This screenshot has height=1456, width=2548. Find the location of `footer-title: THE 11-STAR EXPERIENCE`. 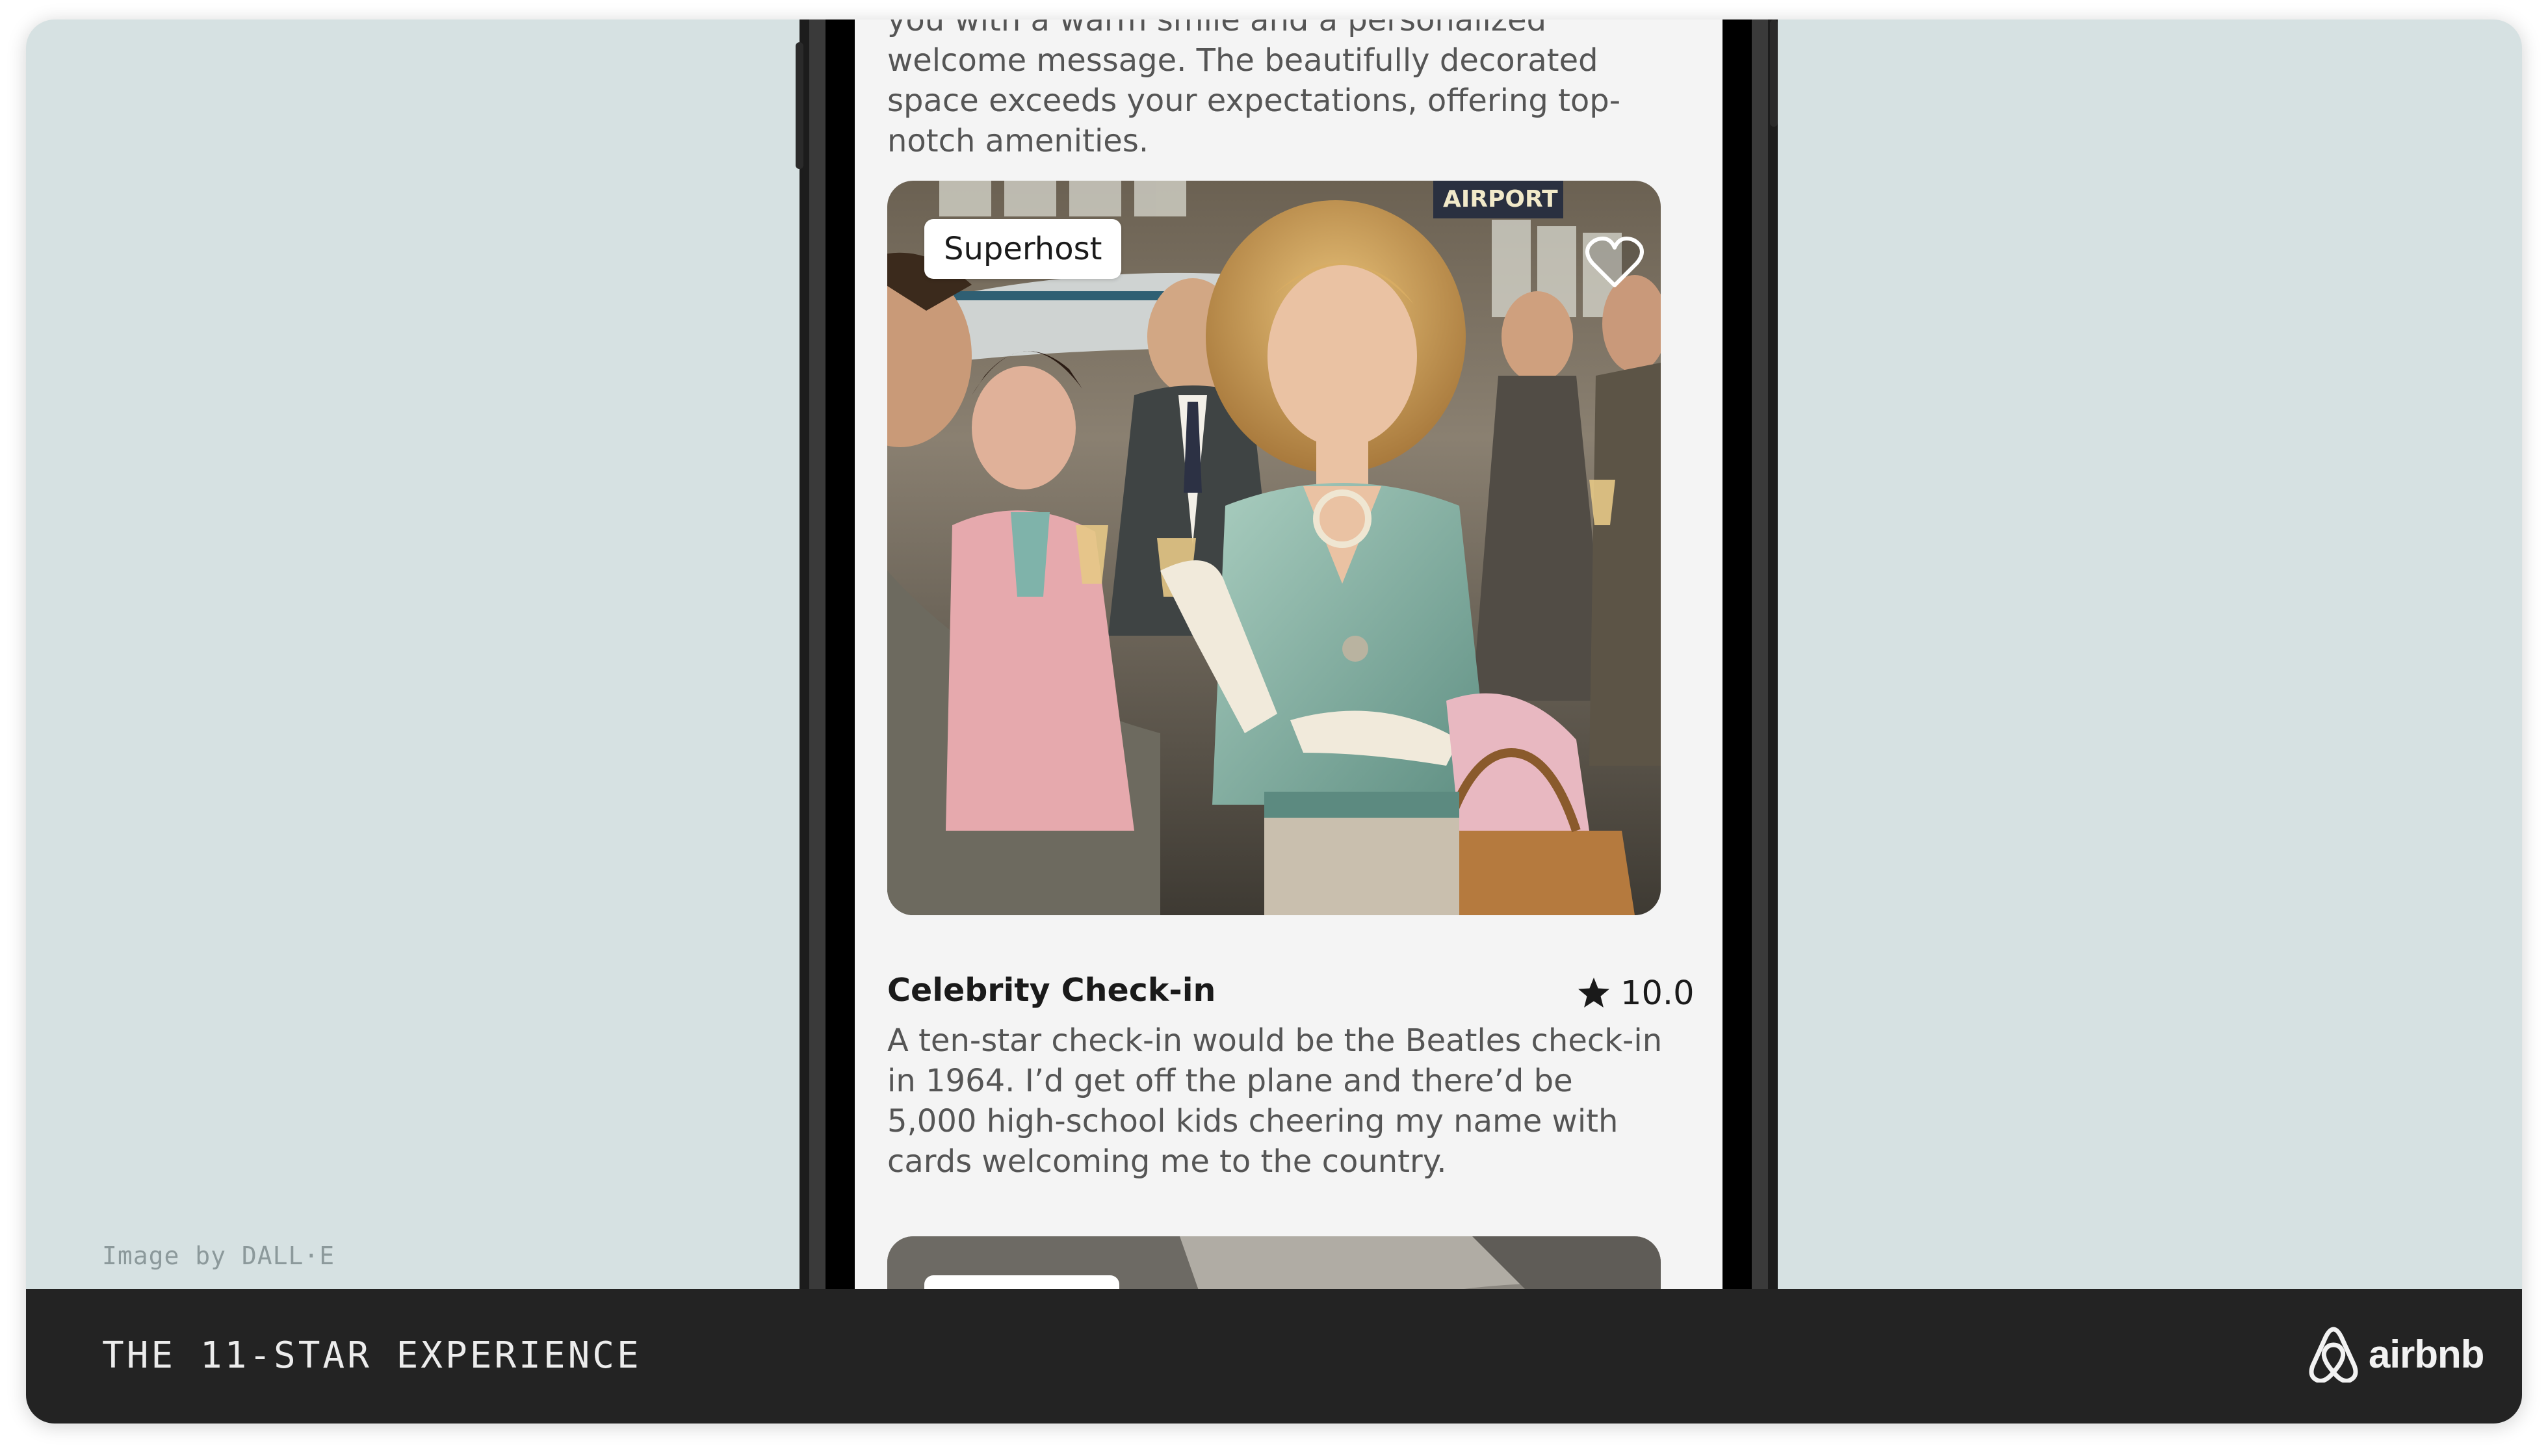

footer-title: THE 11-STAR EXPERIENCE is located at coordinates (372, 1356).